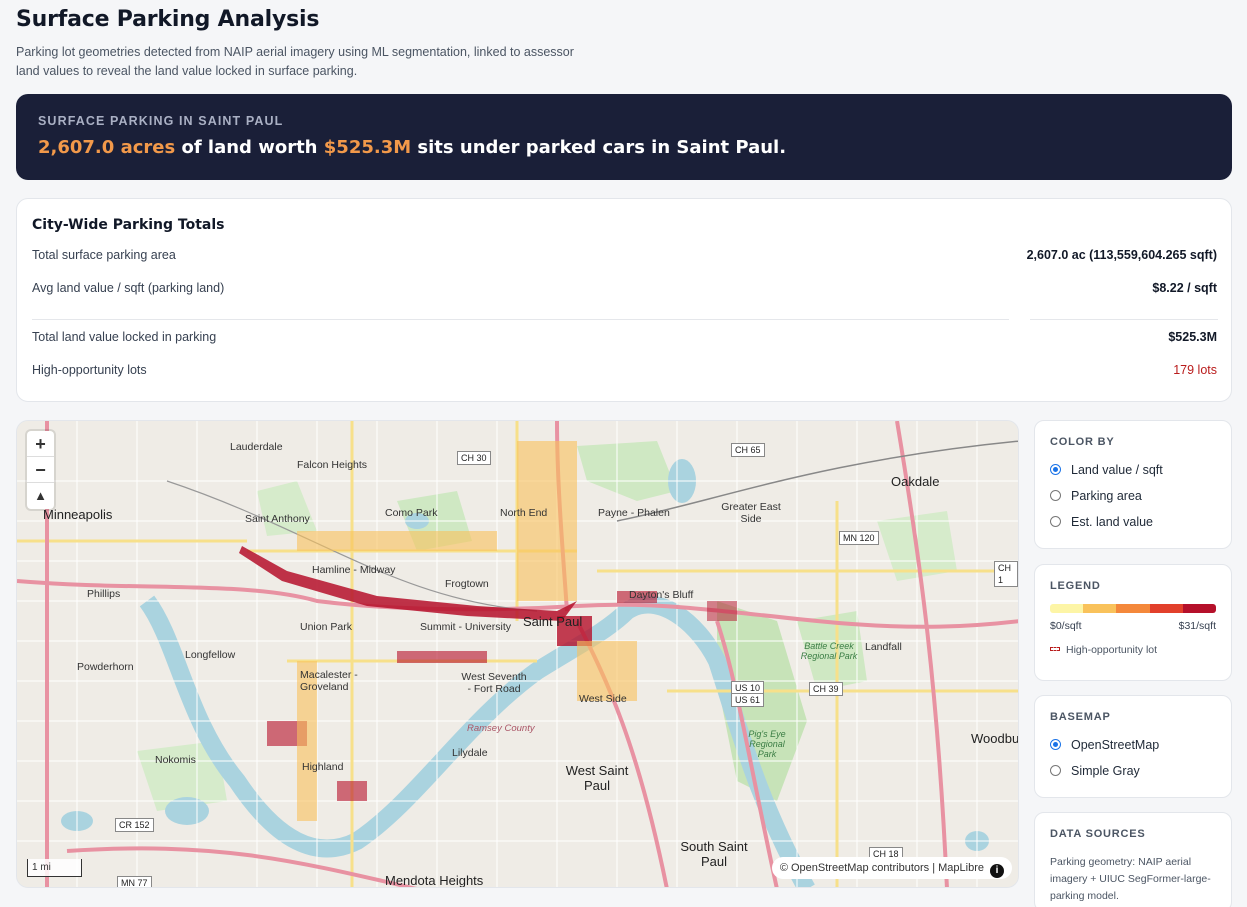 The image size is (1247, 907). Describe the element at coordinates (1098, 834) in the screenshot. I see `data-sources-title: DATA SOURCES` at that location.